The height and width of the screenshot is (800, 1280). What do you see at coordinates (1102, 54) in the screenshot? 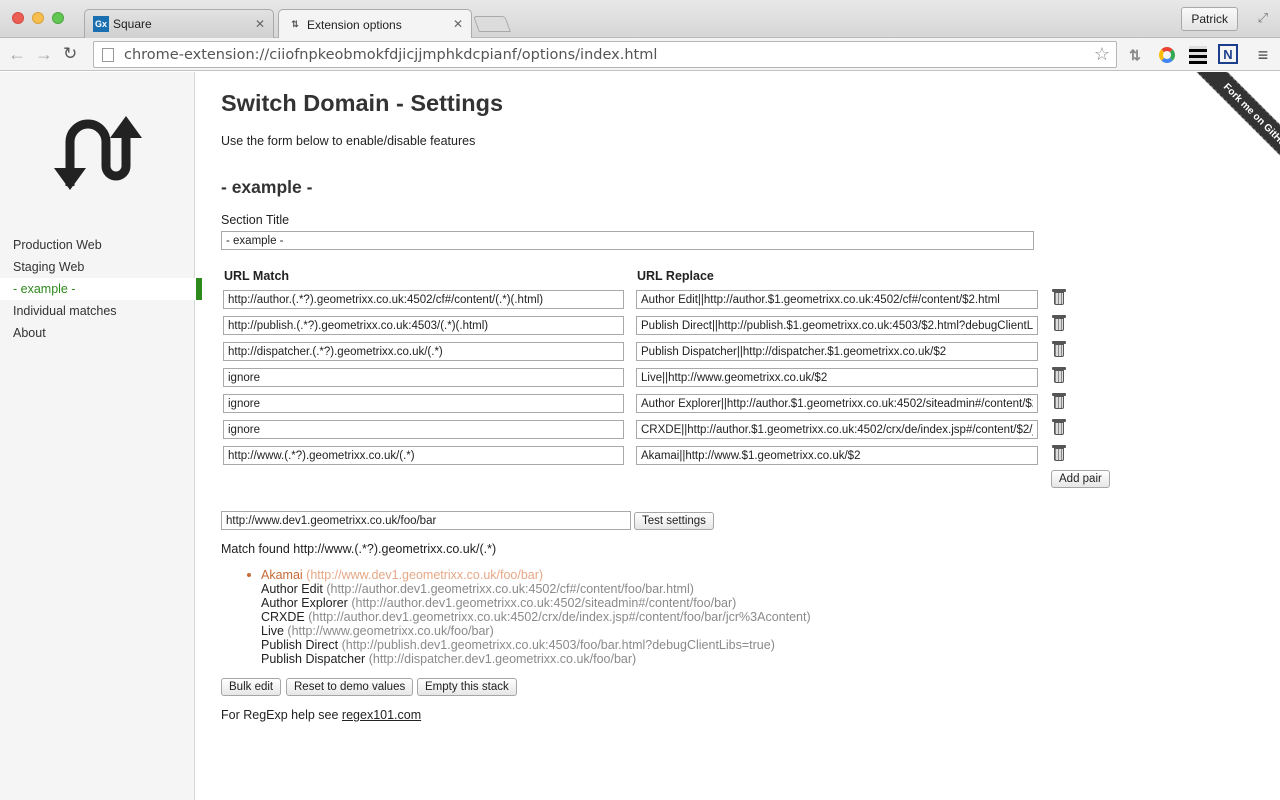
I see `bookmark-star-icon: ☆` at bounding box center [1102, 54].